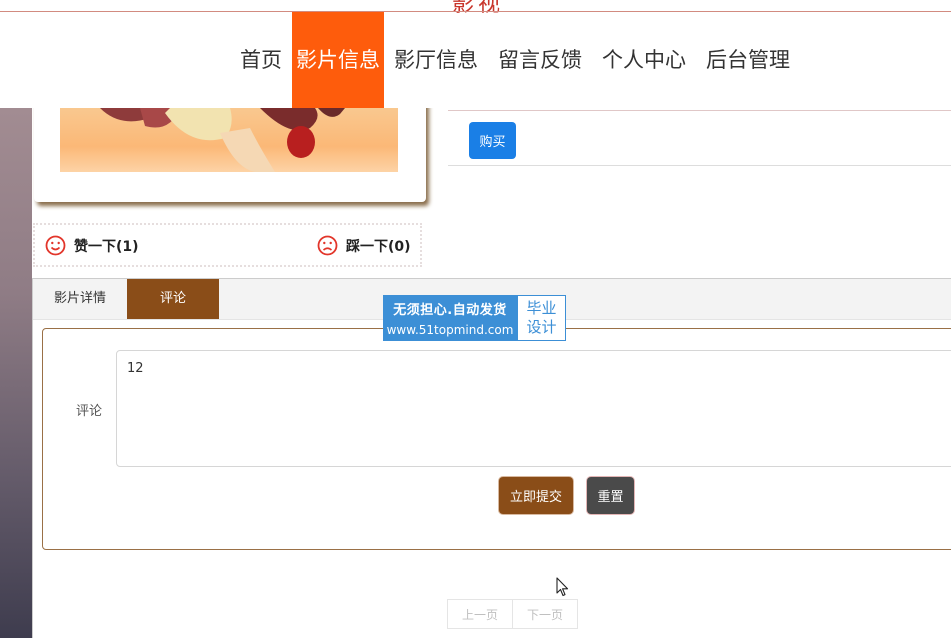 This screenshot has height=638, width=951. I want to click on submit-button: 立即提交, so click(536, 495).